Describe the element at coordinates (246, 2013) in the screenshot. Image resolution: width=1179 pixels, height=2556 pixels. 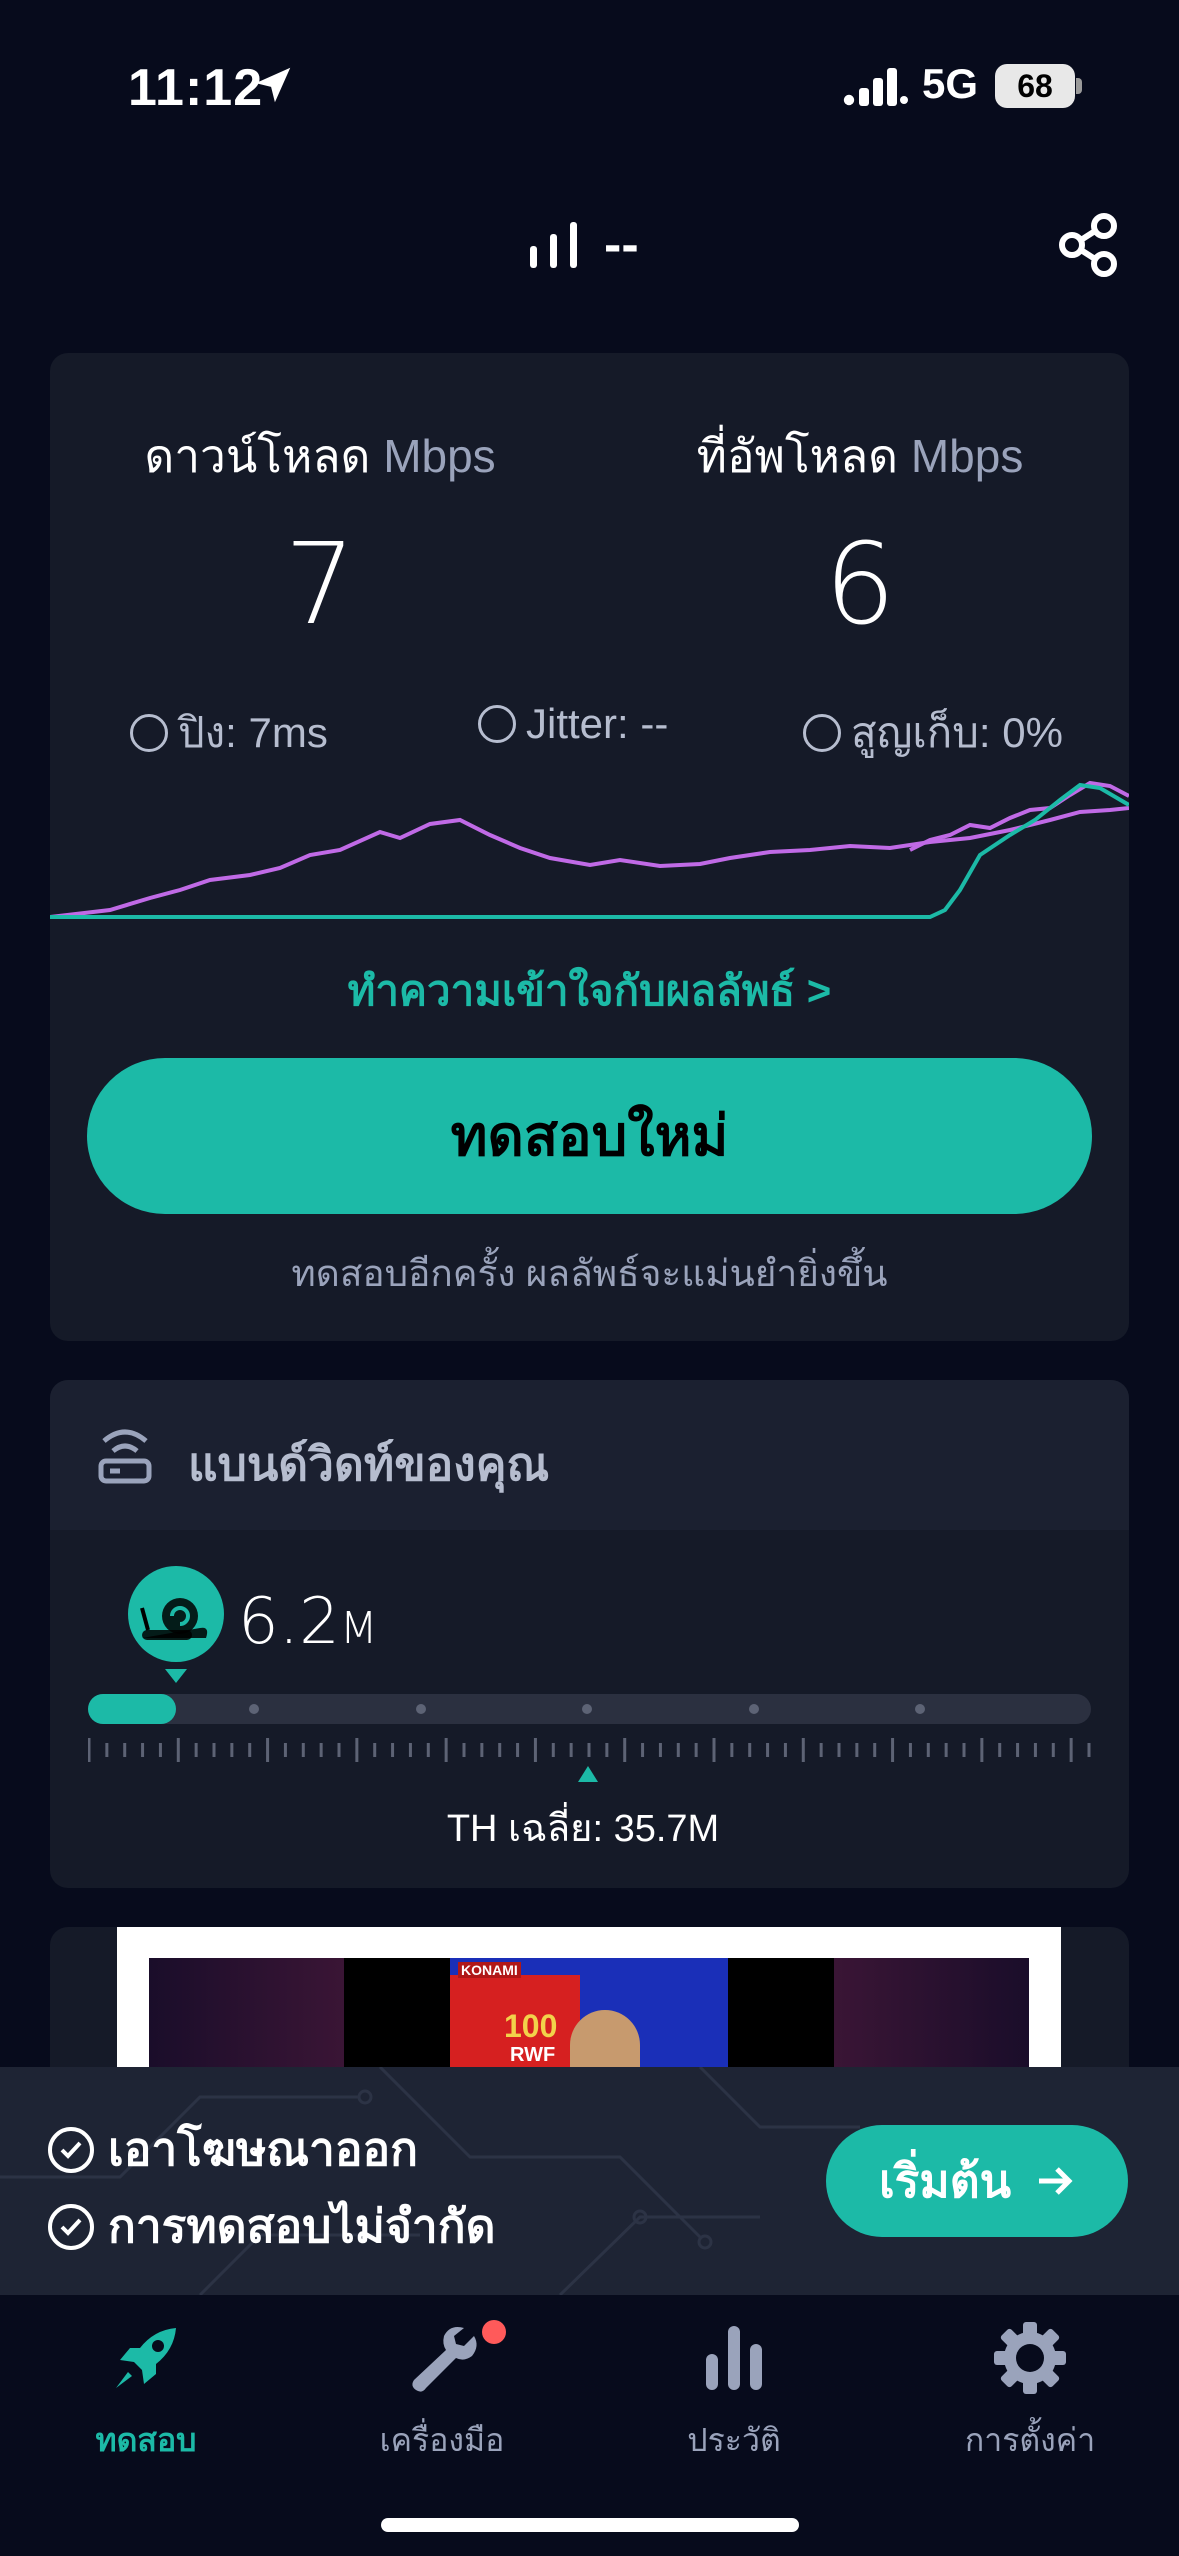
I see `ad-side-left` at that location.